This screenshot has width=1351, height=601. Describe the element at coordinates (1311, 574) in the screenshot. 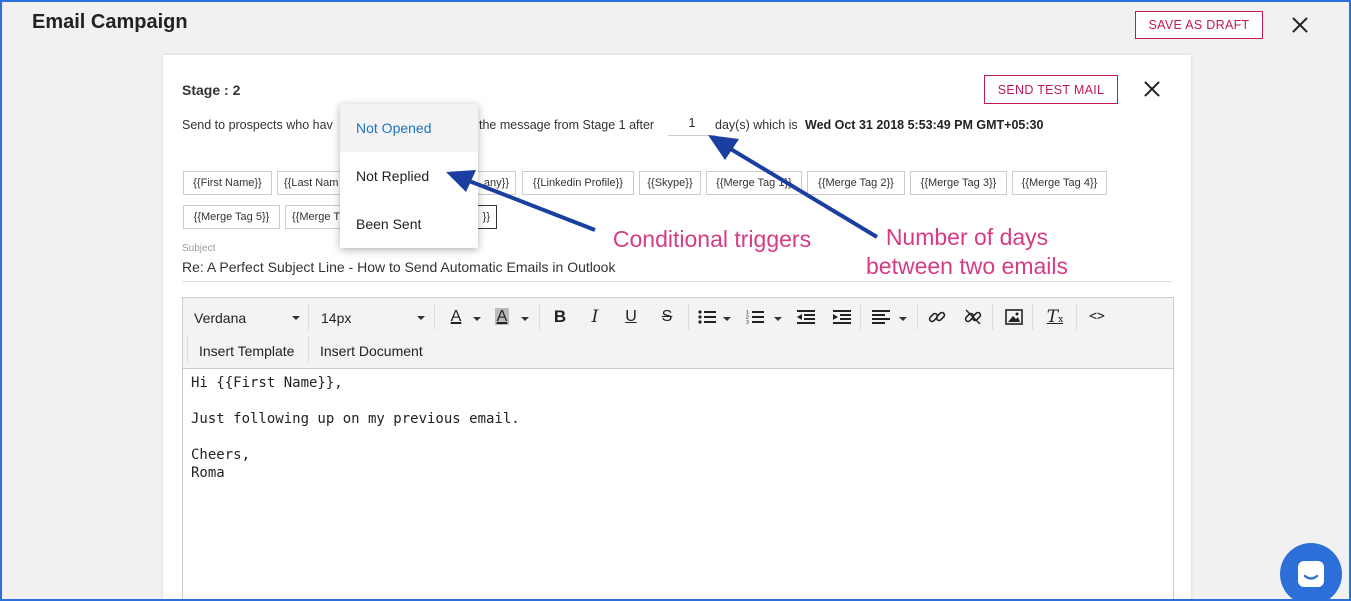

I see `chat-icon` at that location.